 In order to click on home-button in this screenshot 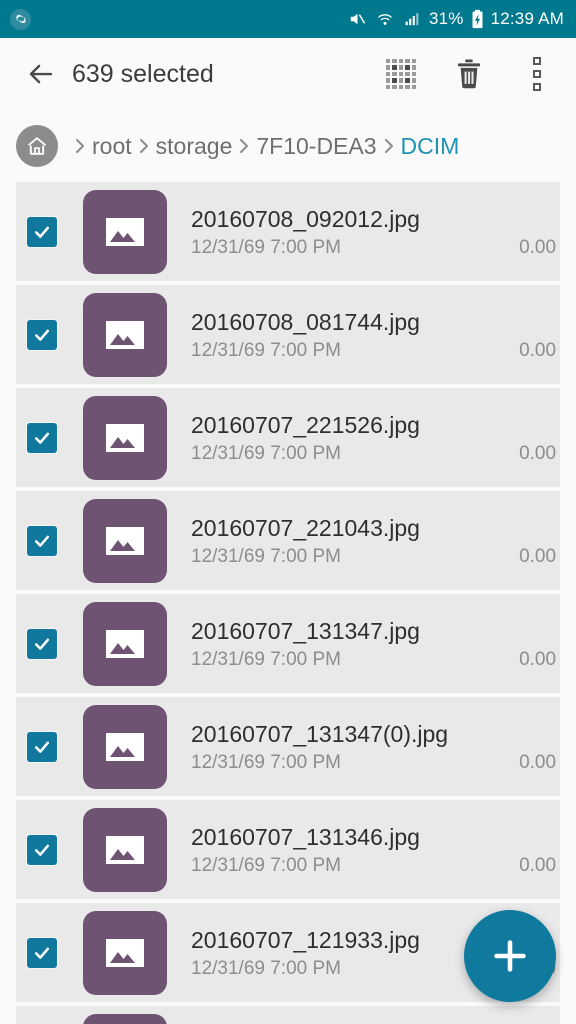, I will do `click(37, 146)`.